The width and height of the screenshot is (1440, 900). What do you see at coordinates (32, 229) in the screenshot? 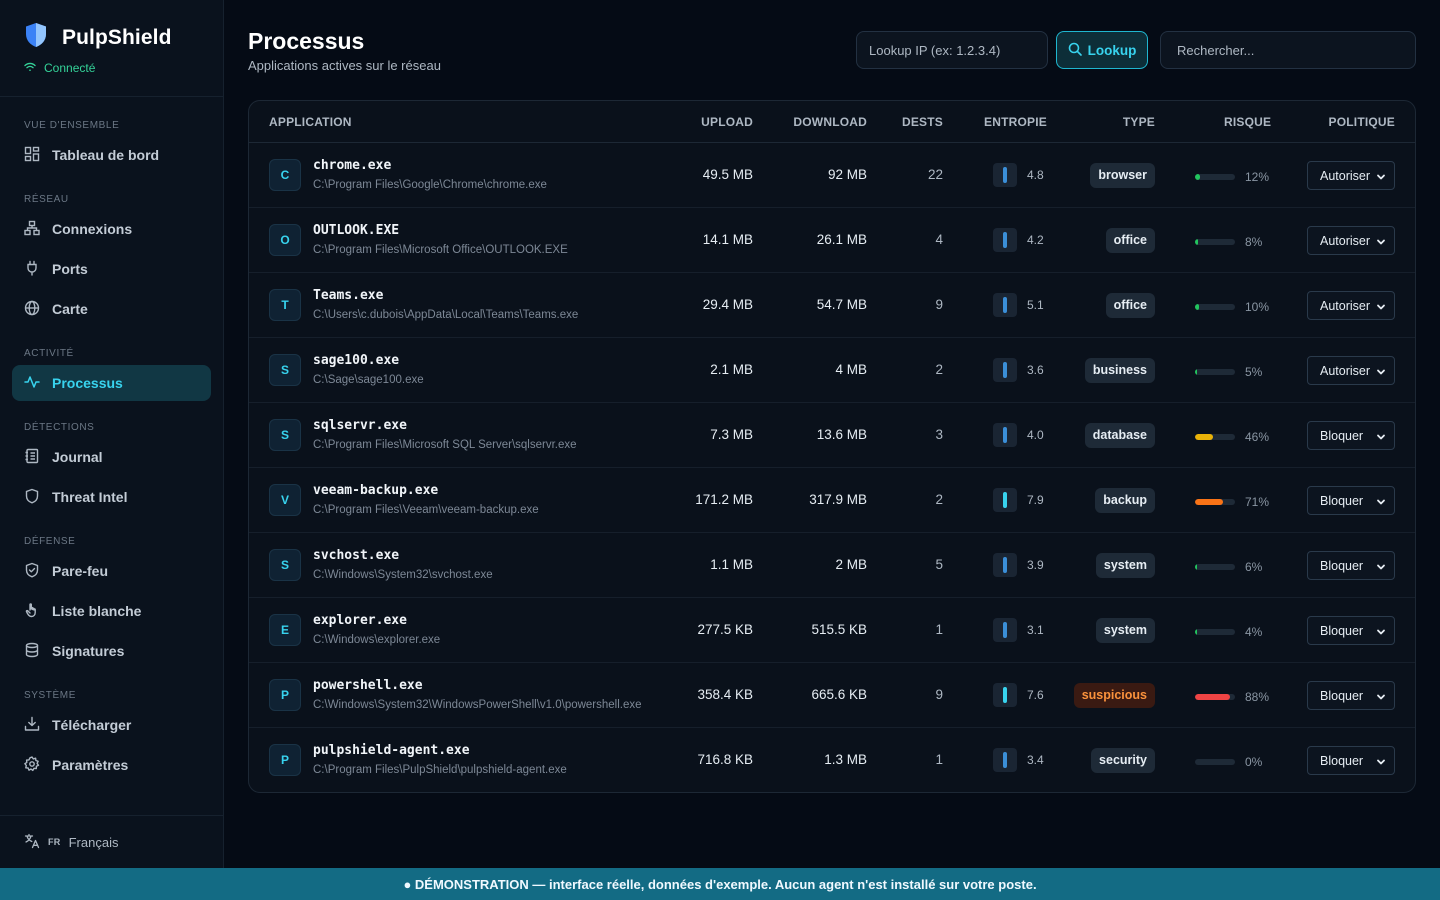
I see `network-icon` at bounding box center [32, 229].